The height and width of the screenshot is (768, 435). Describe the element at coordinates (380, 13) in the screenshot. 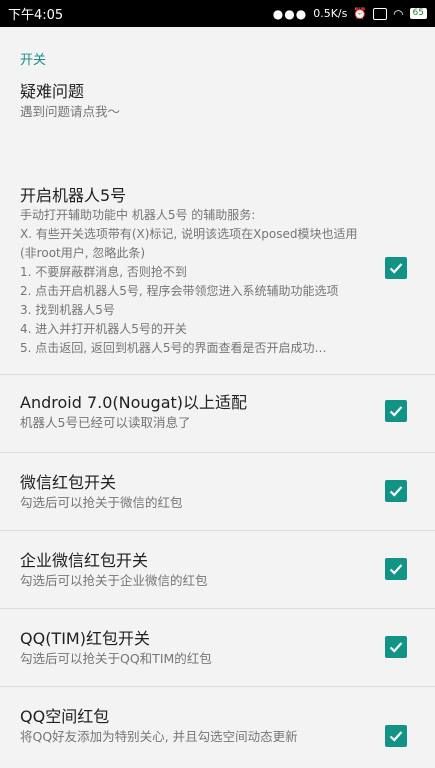

I see `sim-icon` at that location.